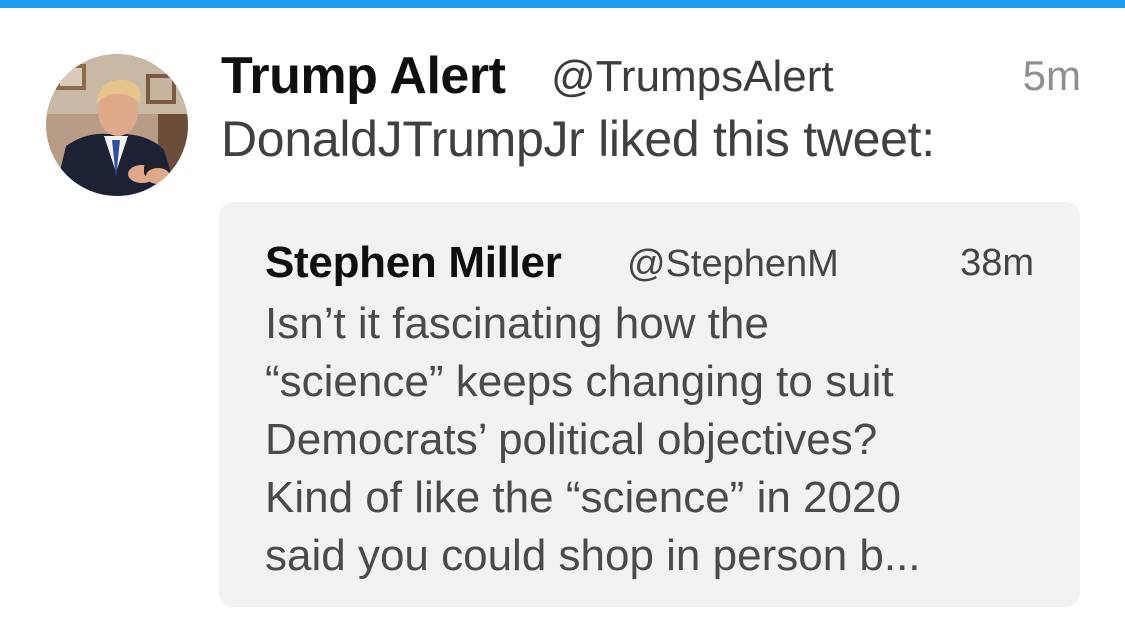 The width and height of the screenshot is (1125, 637). Describe the element at coordinates (692, 77) in the screenshot. I see `user-handle: @TrumpsAlert` at that location.